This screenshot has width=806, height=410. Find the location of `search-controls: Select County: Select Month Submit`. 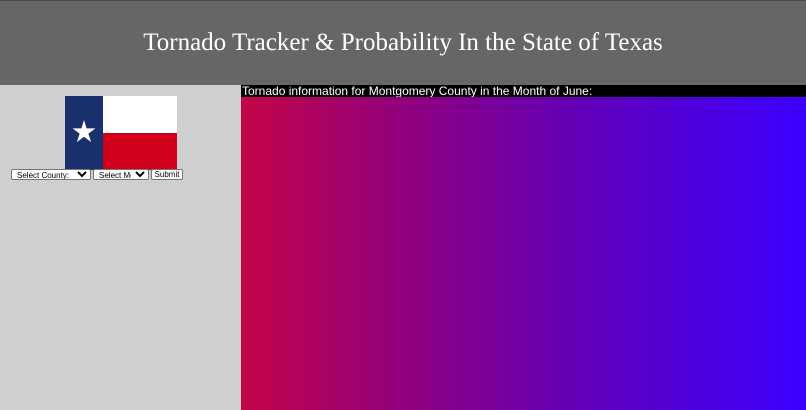

search-controls: Select County: Select Month Submit is located at coordinates (97, 174).